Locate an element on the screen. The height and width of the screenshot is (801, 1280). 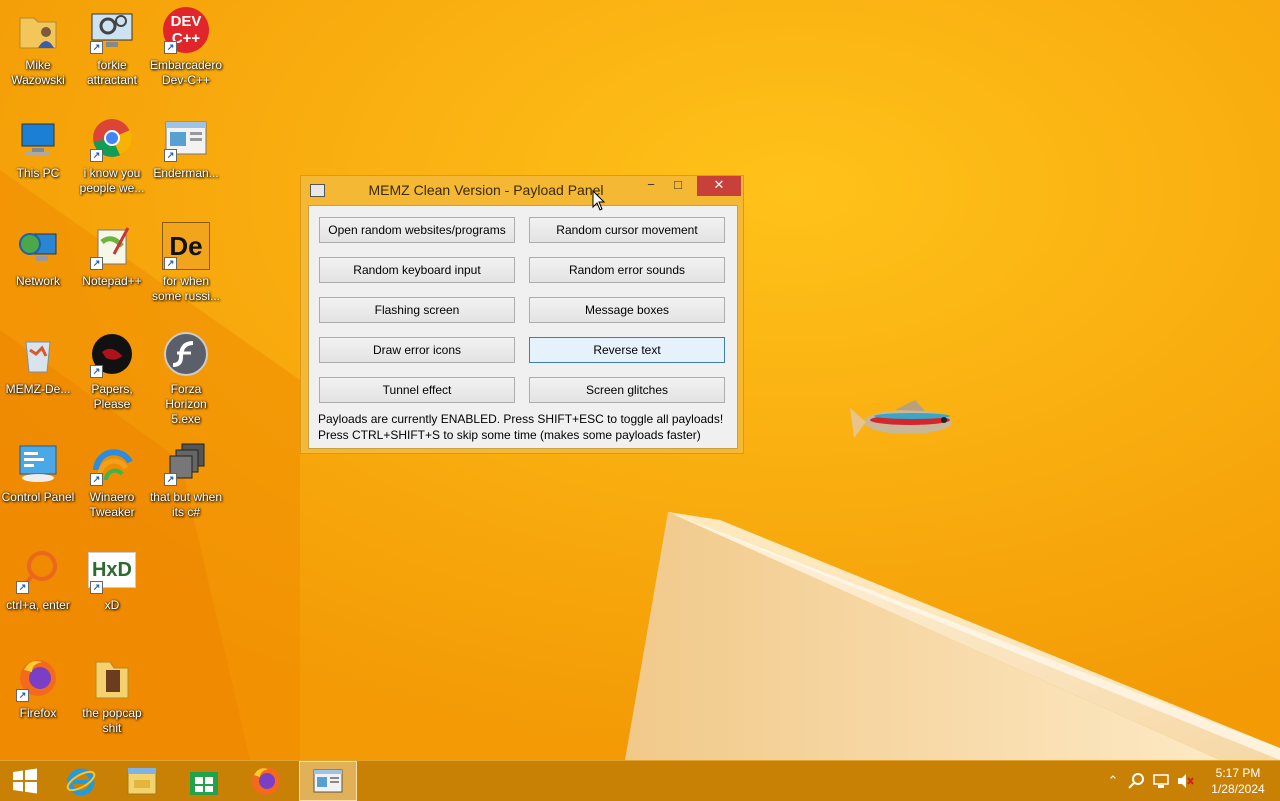
desktop-icon-label: Forza Horizon 5.exe is located at coordinates (186, 404).